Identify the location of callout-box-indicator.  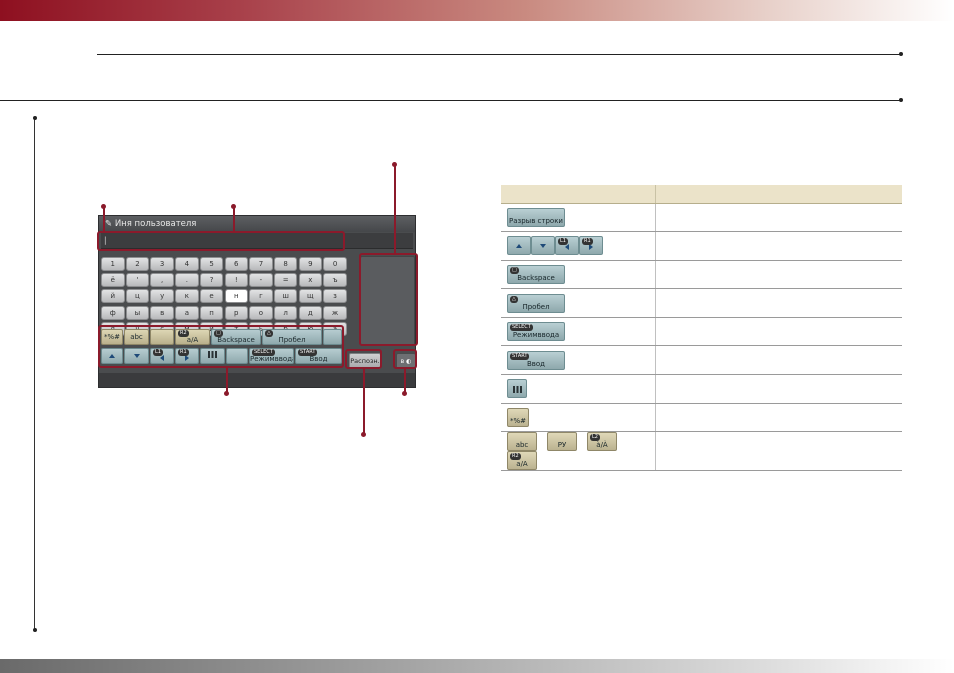
(405, 359).